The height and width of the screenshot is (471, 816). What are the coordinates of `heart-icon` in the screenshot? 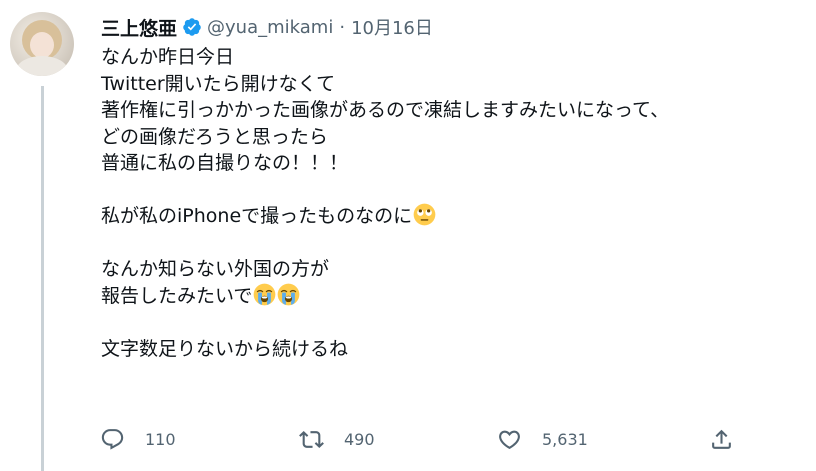 It's located at (509, 439).